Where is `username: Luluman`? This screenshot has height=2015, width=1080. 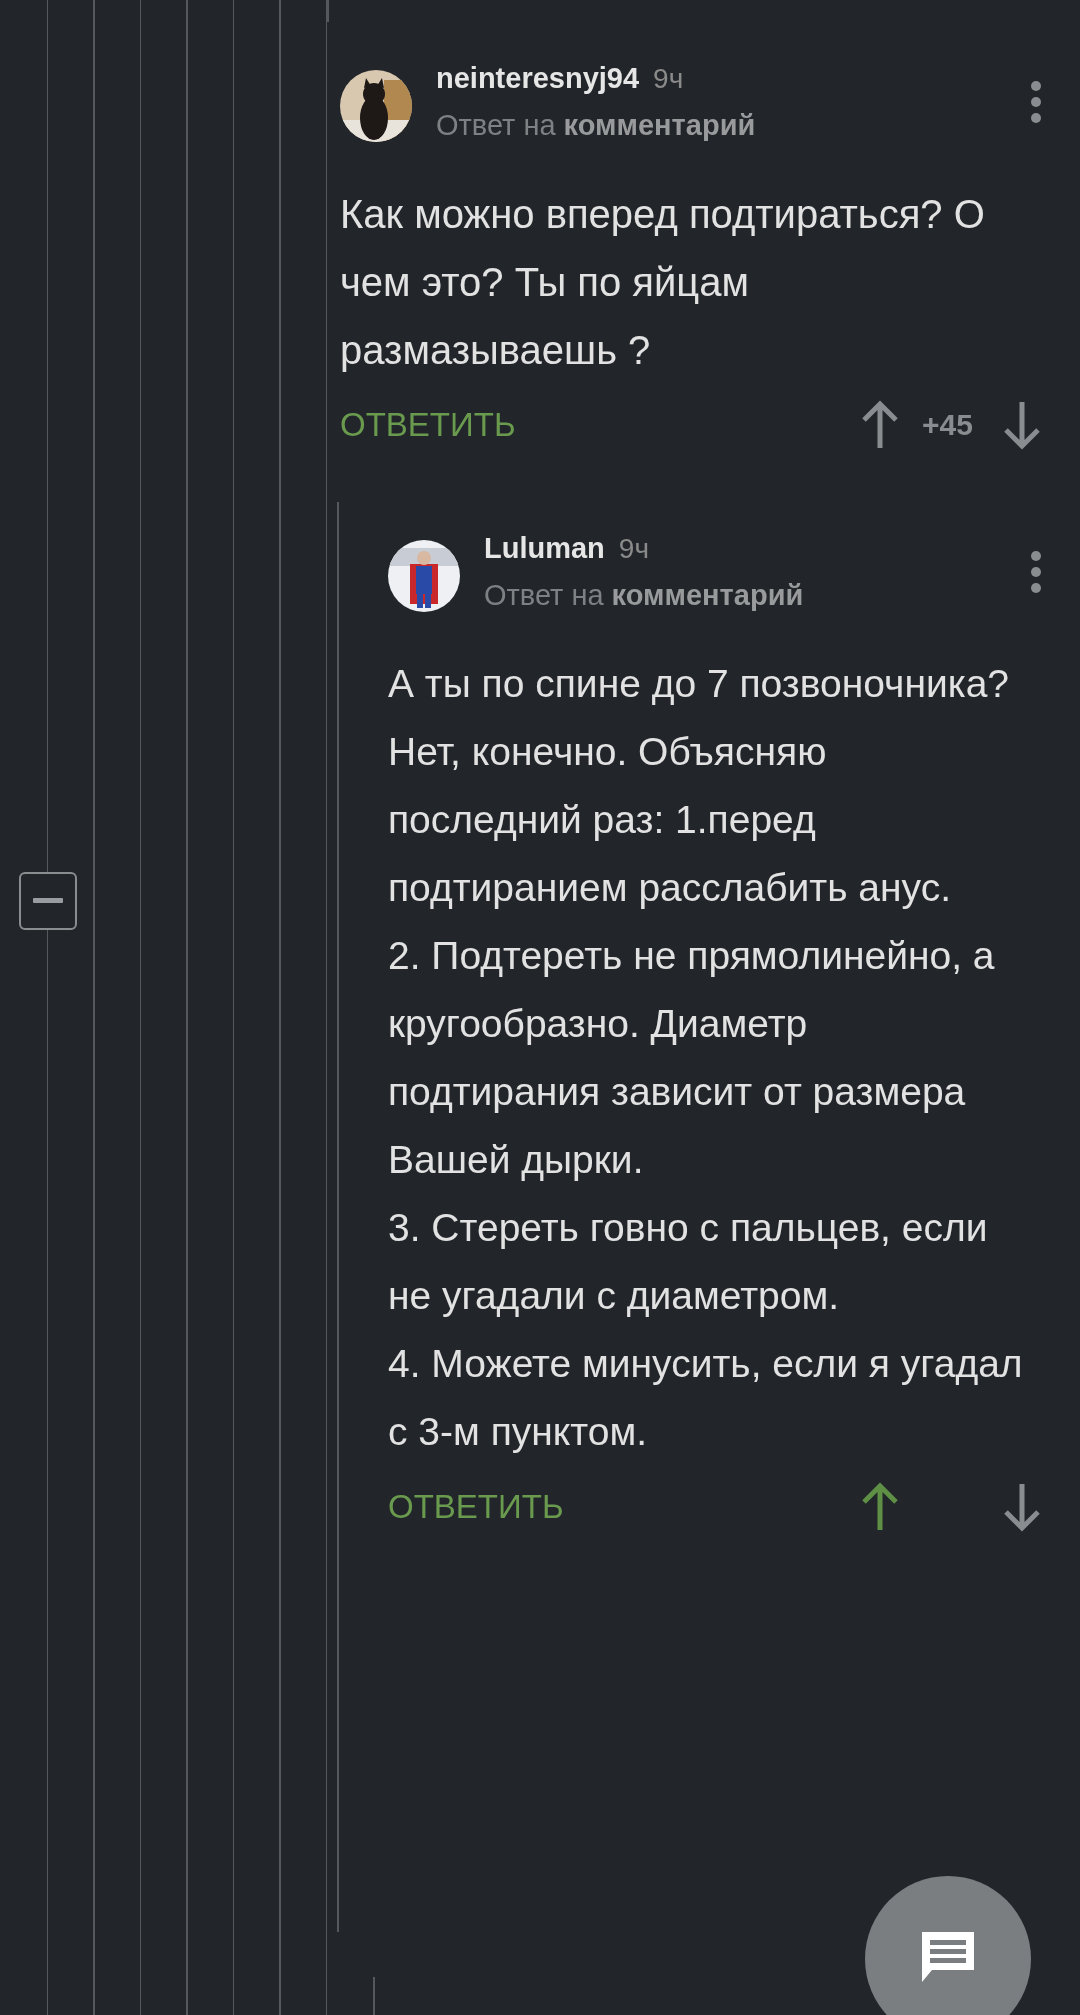
username: Luluman is located at coordinates (544, 548).